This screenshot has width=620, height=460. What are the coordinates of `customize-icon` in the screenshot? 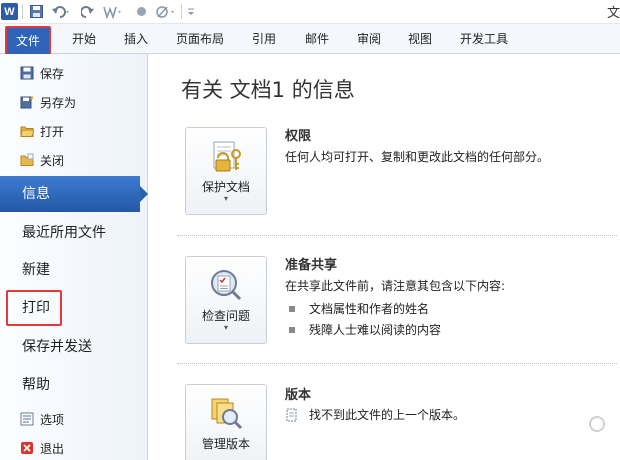 It's located at (191, 11).